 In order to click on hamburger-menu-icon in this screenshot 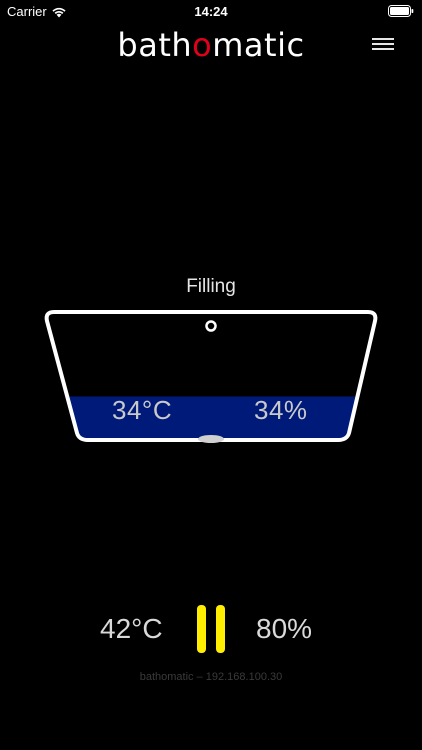, I will do `click(383, 44)`.